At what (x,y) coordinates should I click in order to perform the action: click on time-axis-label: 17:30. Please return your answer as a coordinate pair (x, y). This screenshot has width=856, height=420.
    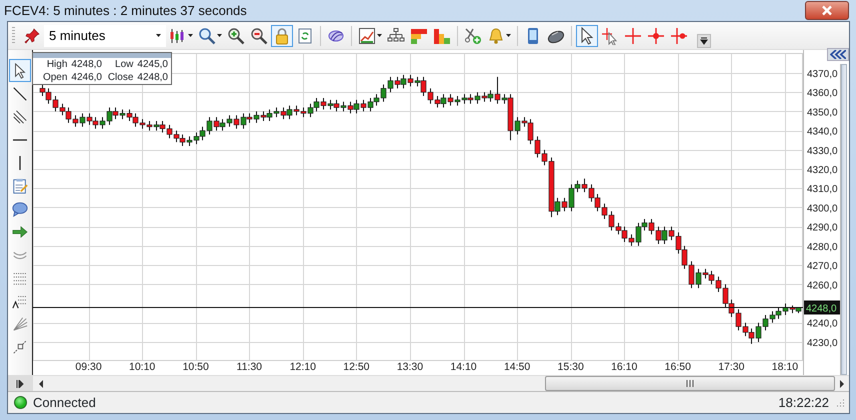
    Looking at the image, I should click on (731, 367).